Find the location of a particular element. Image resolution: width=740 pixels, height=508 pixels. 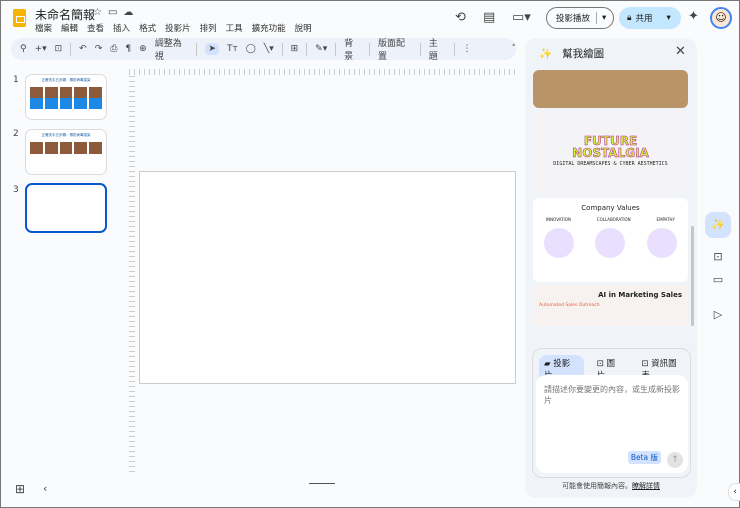

redo-icon: ↷ is located at coordinates (99, 49).